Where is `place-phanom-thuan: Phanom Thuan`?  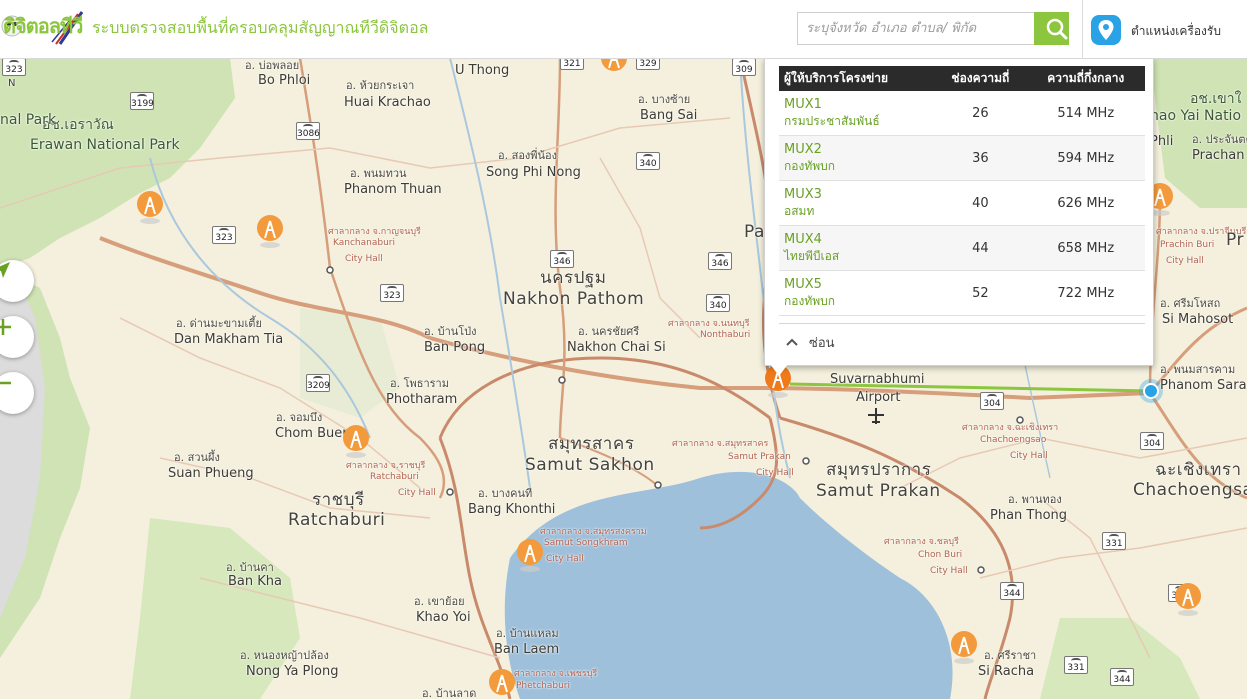
place-phanom-thuan: Phanom Thuan is located at coordinates (393, 189).